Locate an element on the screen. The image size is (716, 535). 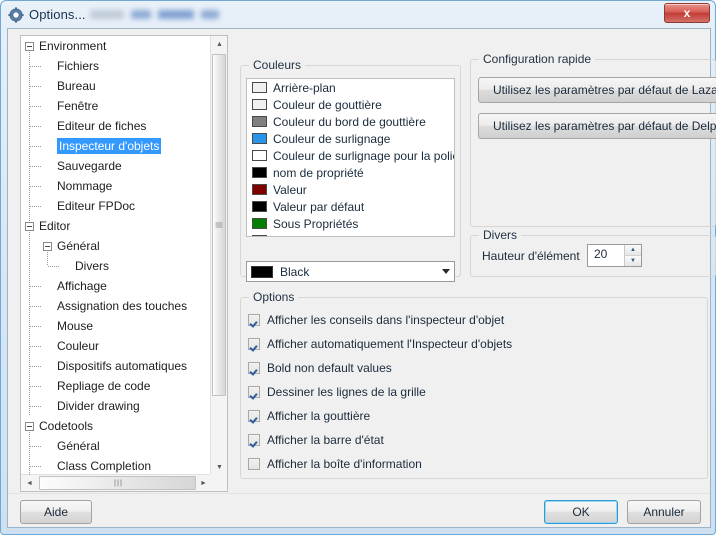
option-checkbox-row: Dessiner les lignes de la grille is located at coordinates (337, 392).